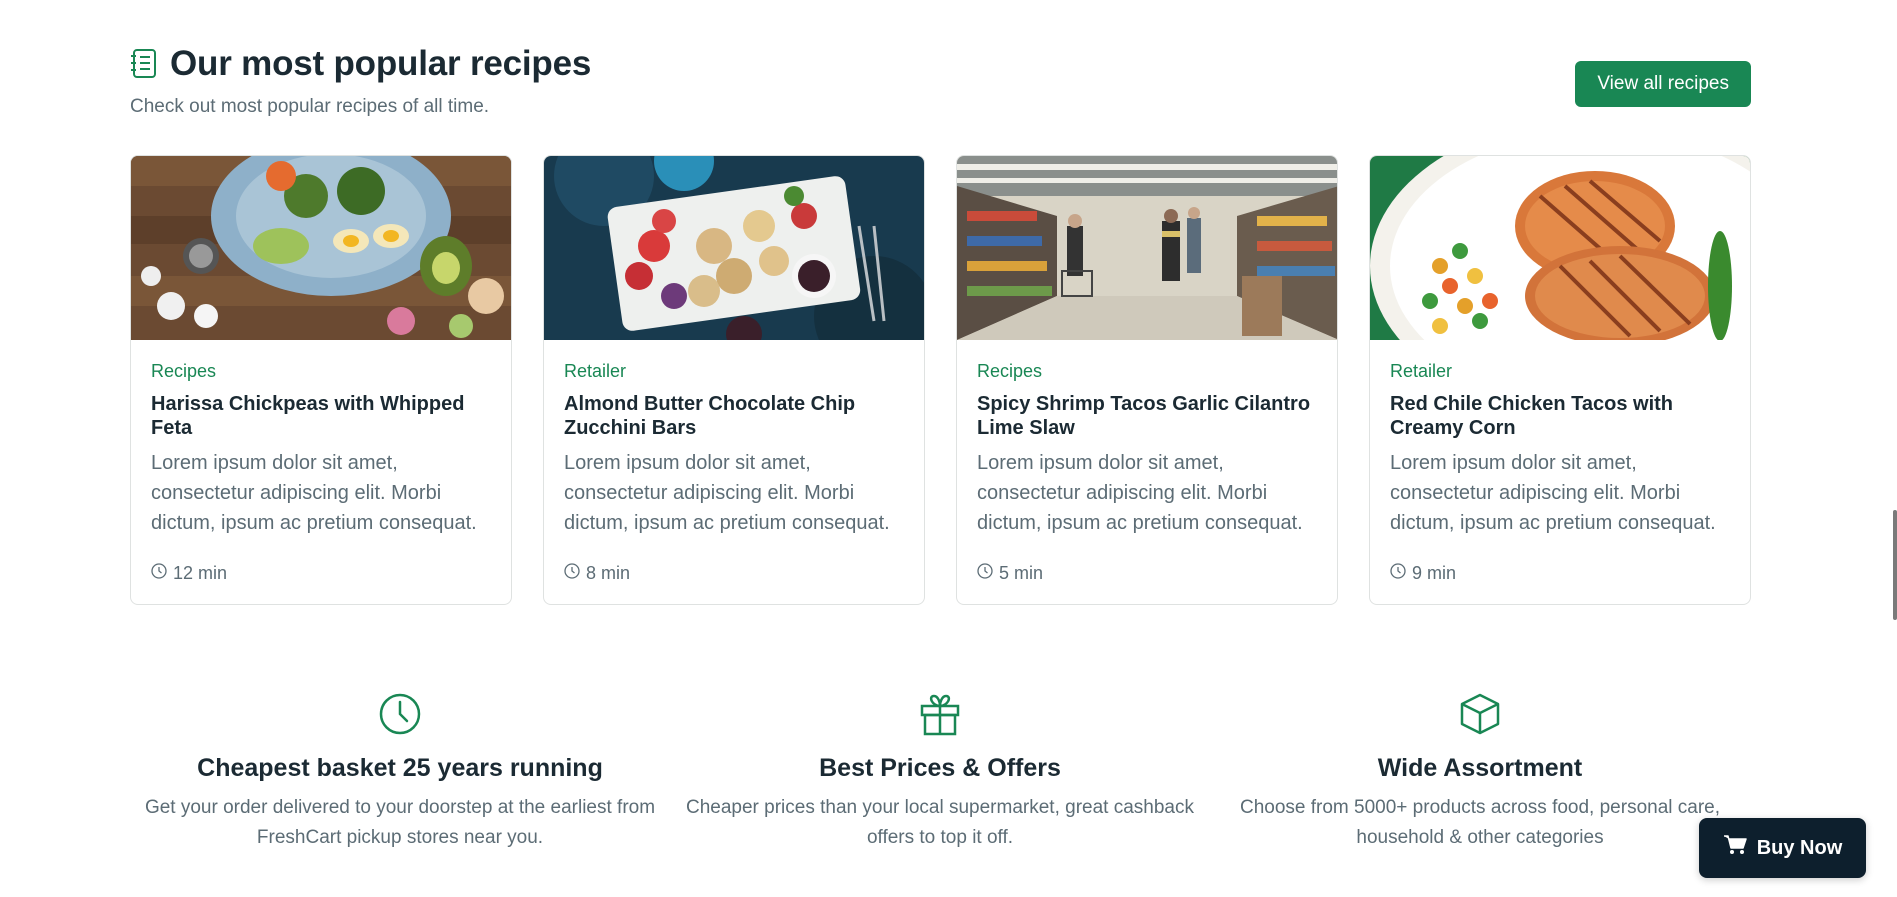  I want to click on feature-title: Cheapest basket 25 years running, so click(400, 768).